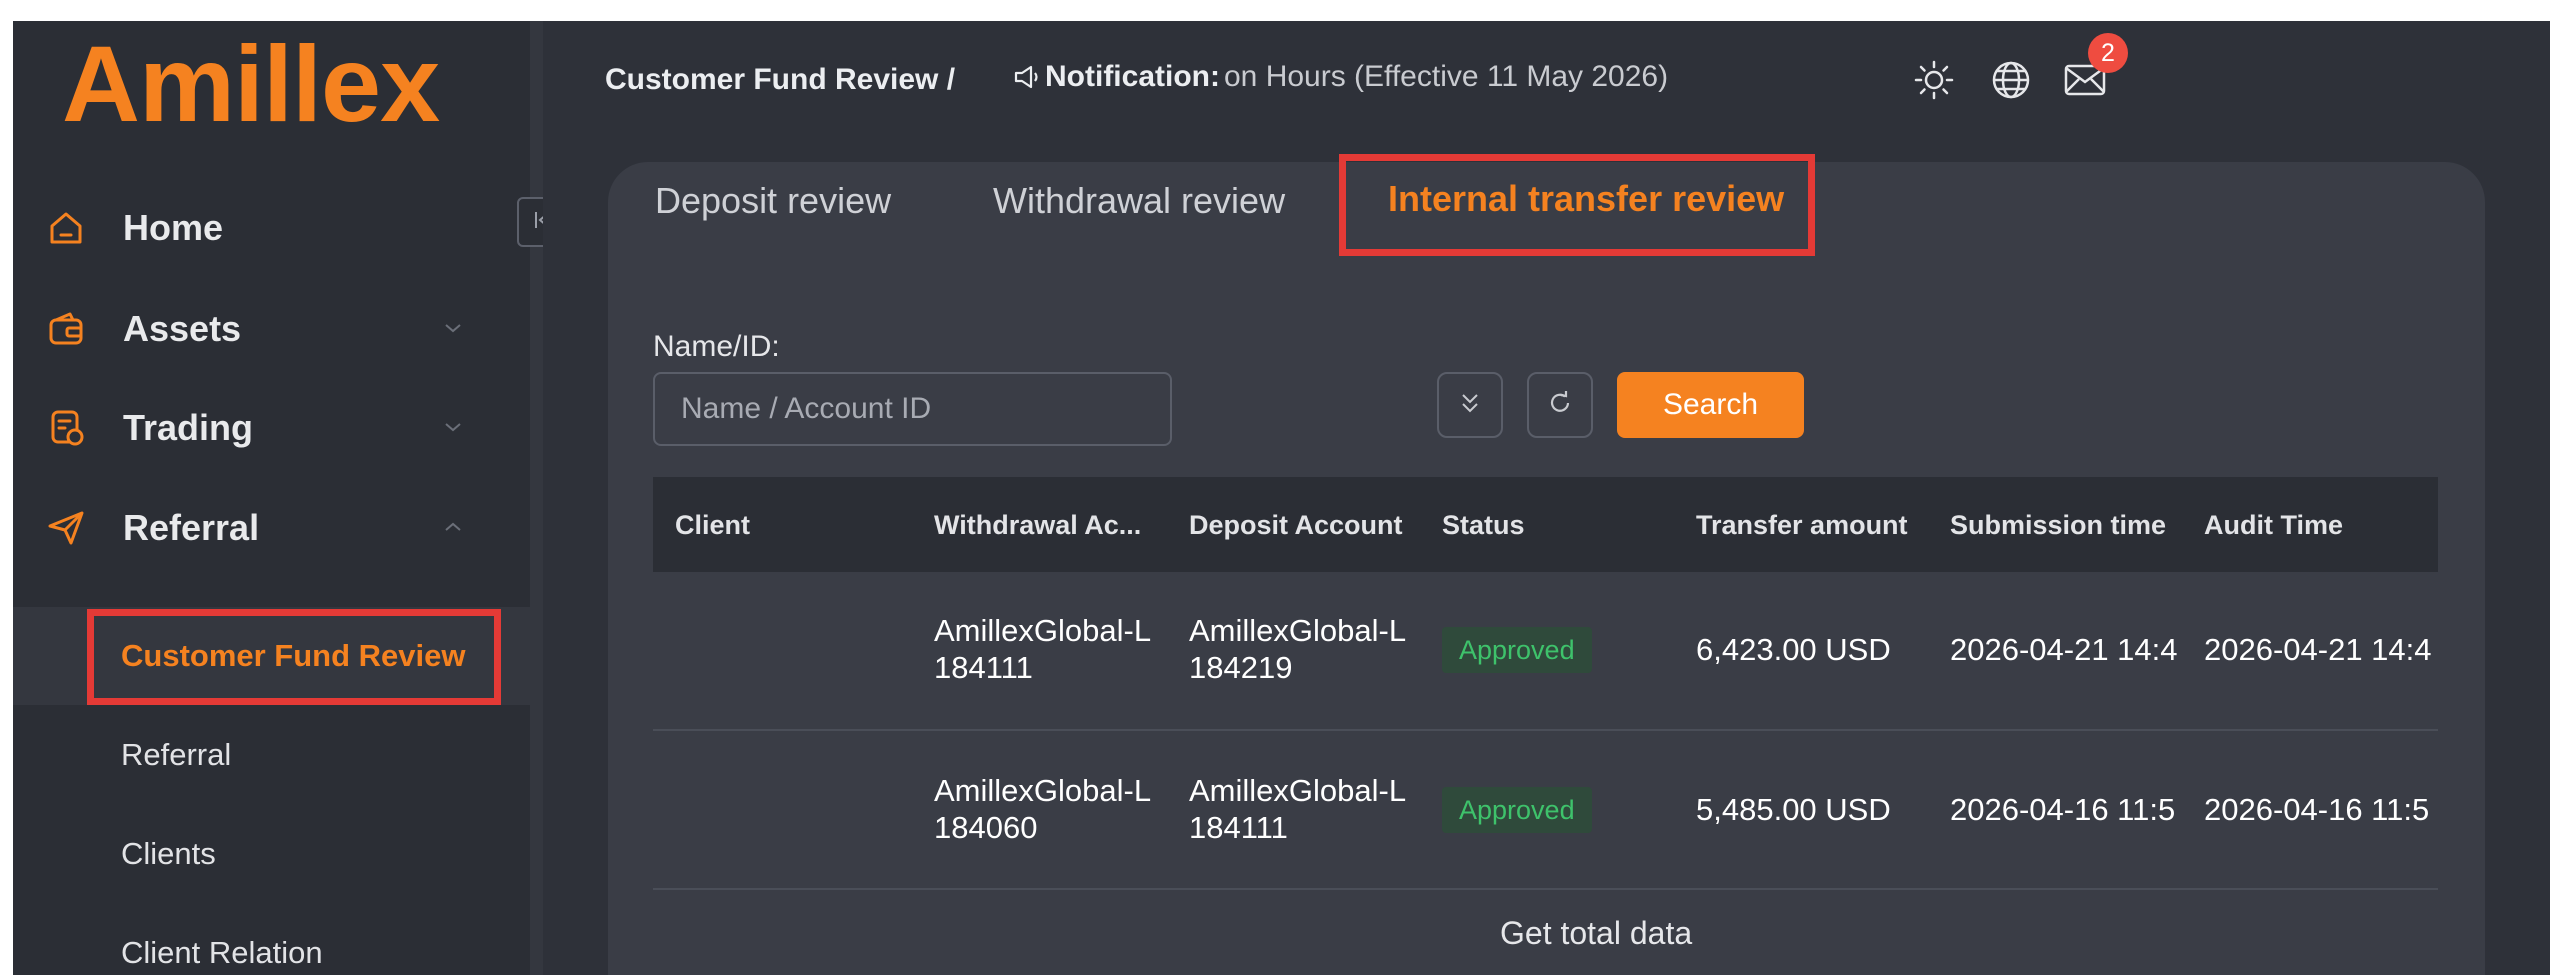 Image resolution: width=2550 pixels, height=975 pixels. Describe the element at coordinates (780, 80) in the screenshot. I see `breadcrumb: Customer Fund Review /` at that location.